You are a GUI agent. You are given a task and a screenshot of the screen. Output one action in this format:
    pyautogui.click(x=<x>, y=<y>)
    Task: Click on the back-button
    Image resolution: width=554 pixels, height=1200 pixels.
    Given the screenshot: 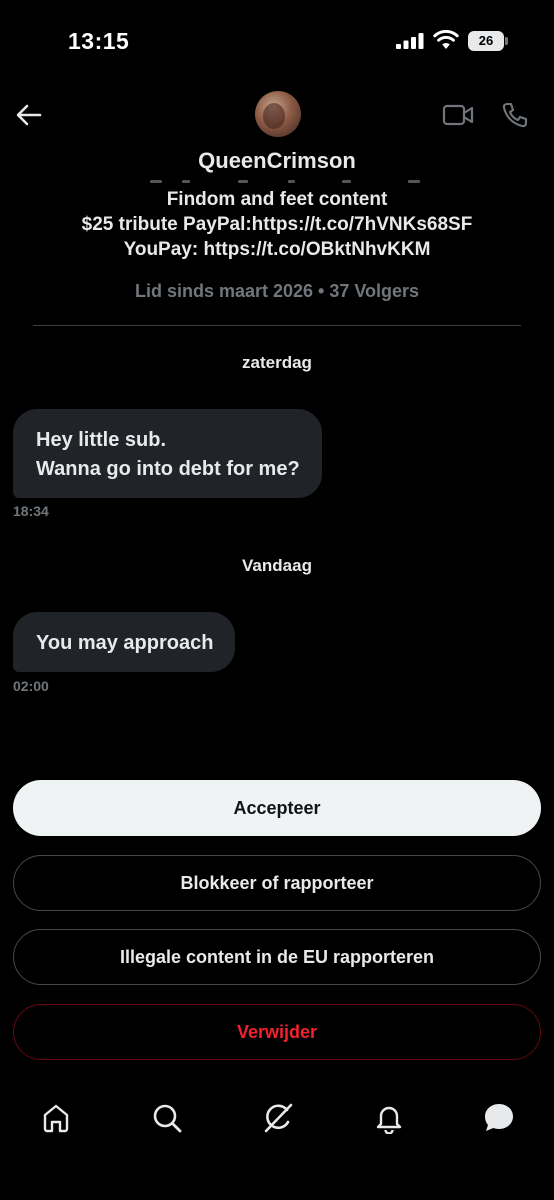 What is the action you would take?
    pyautogui.click(x=29, y=115)
    